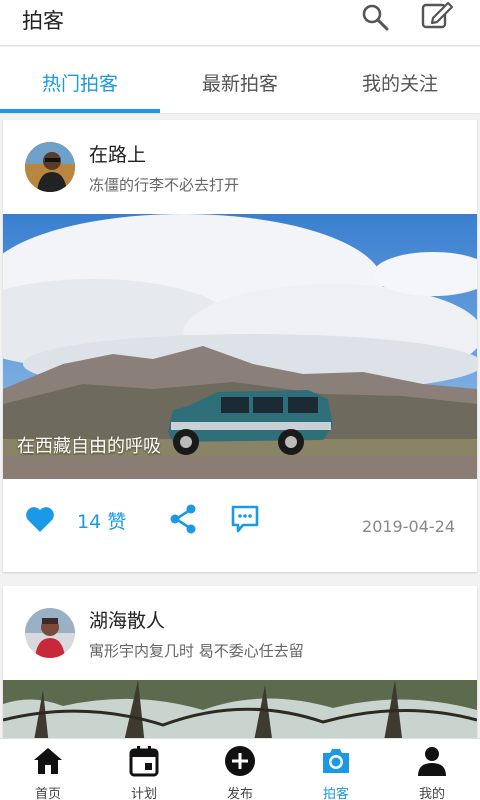 Image resolution: width=480 pixels, height=800 pixels. I want to click on post-photo, so click(240, 713).